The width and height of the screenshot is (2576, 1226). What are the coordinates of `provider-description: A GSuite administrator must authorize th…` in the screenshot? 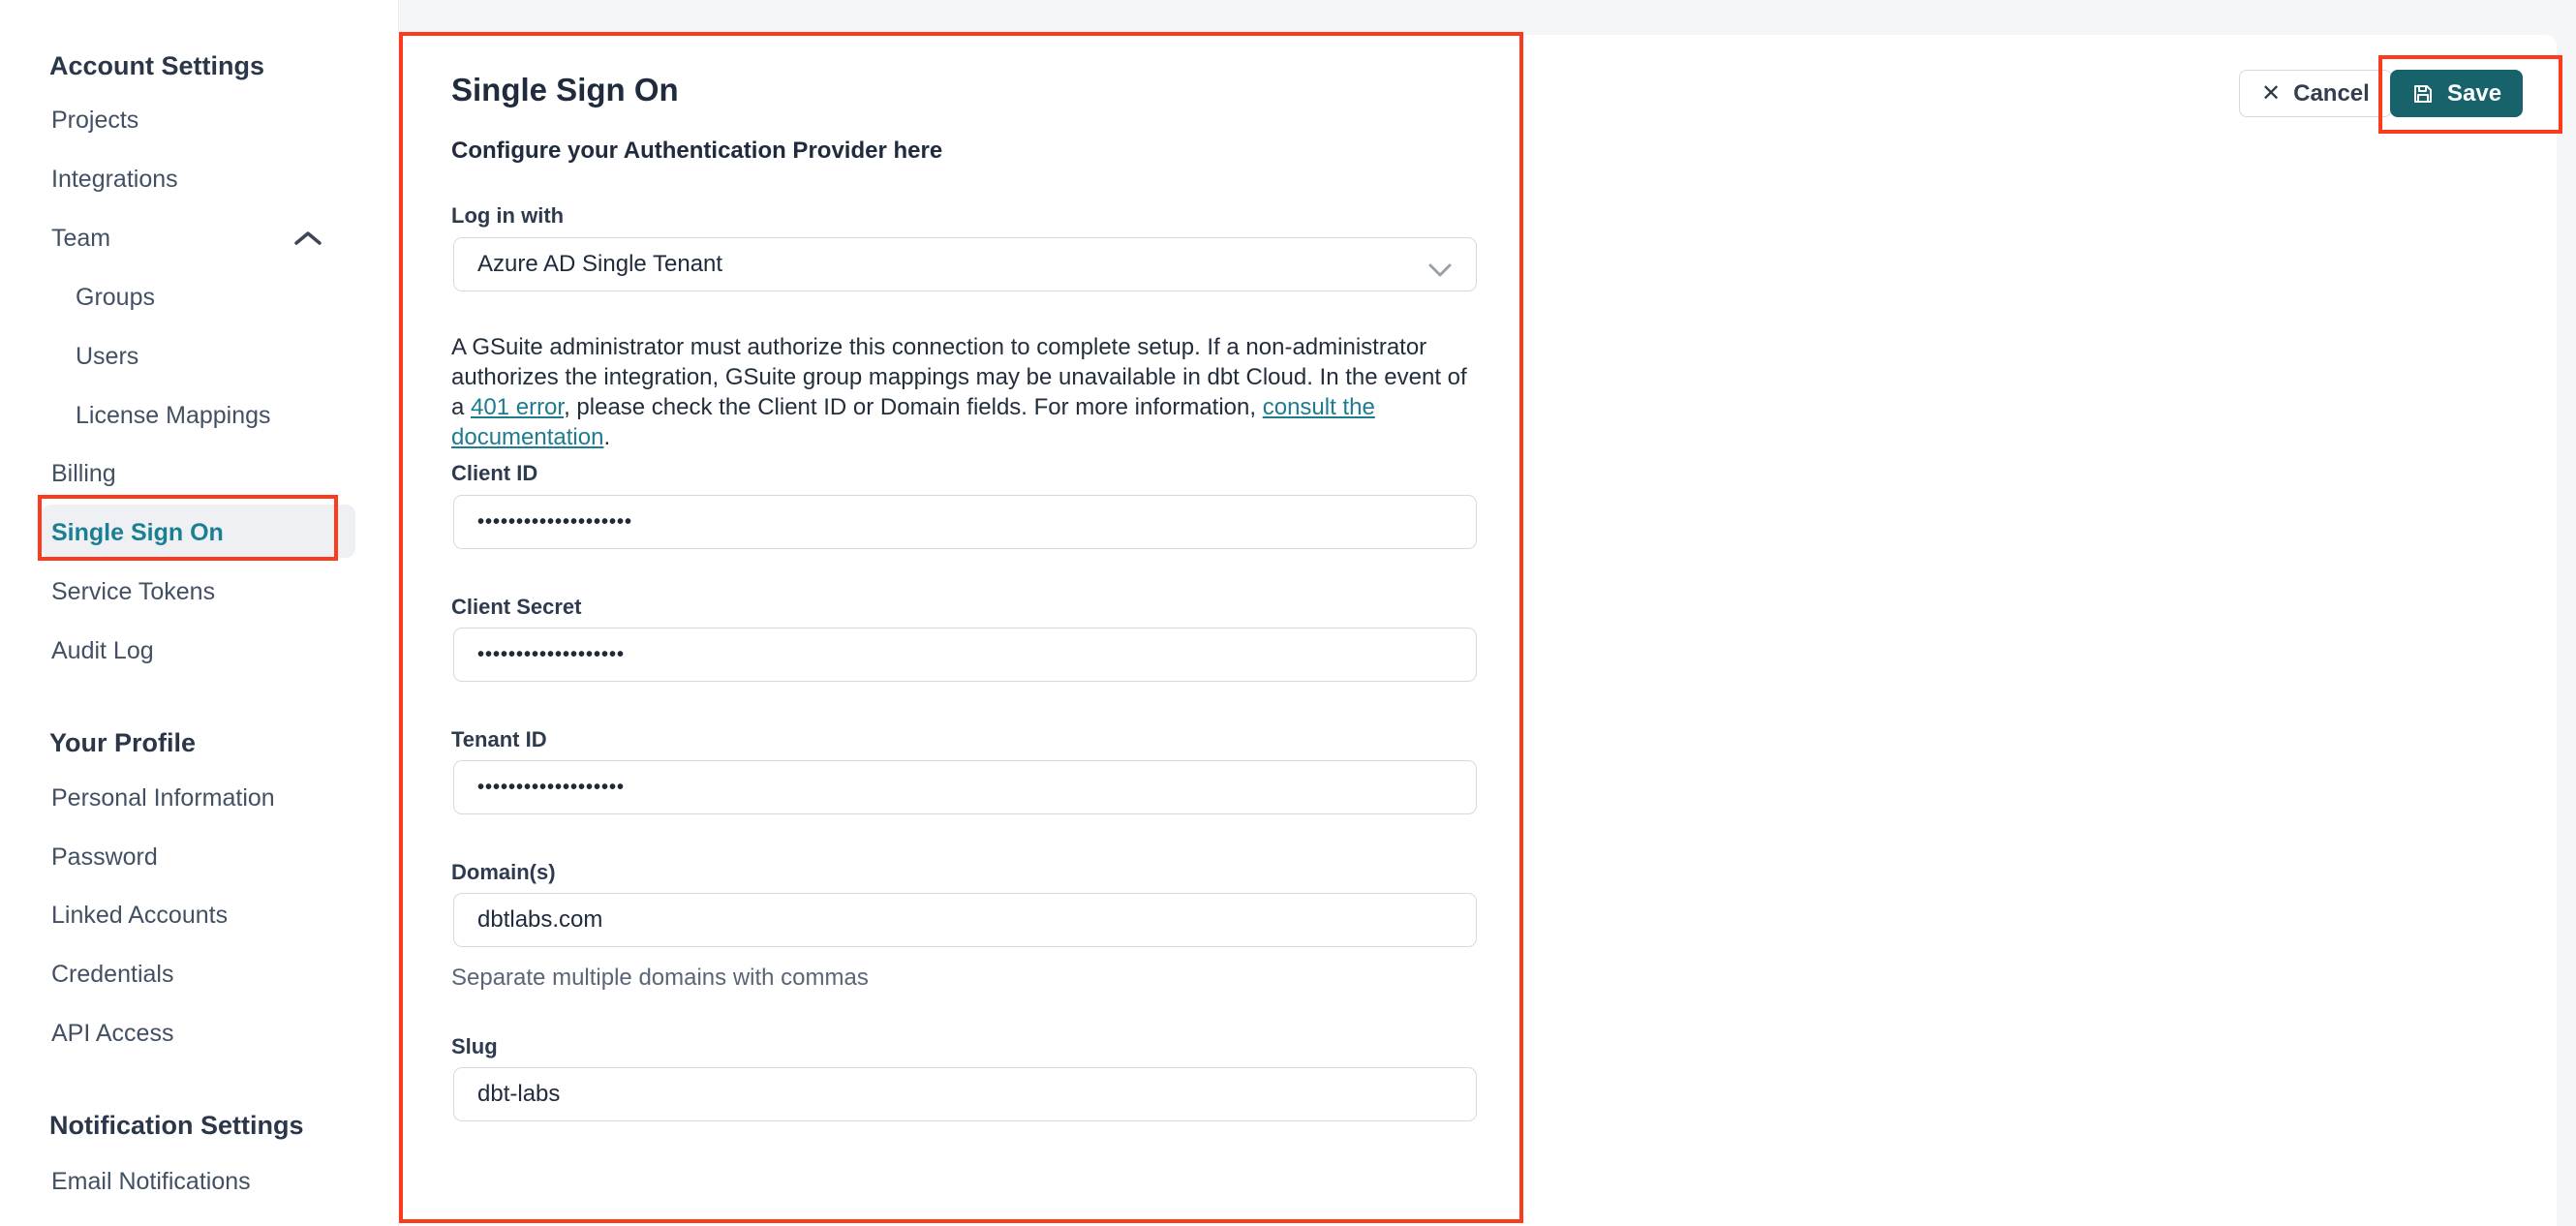 It's located at (968, 392).